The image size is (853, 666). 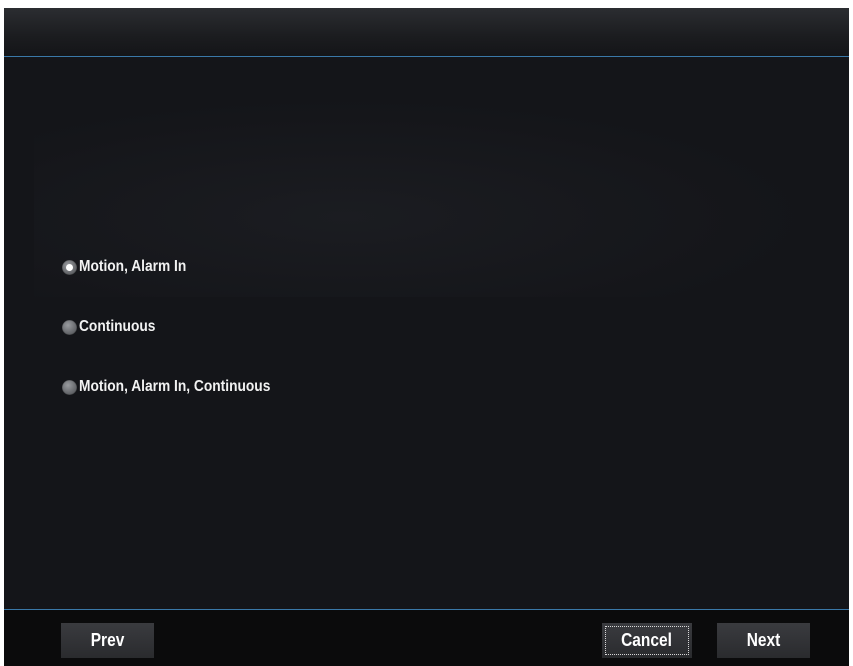 I want to click on radio-option-continuous: Continuous, so click(x=115, y=327).